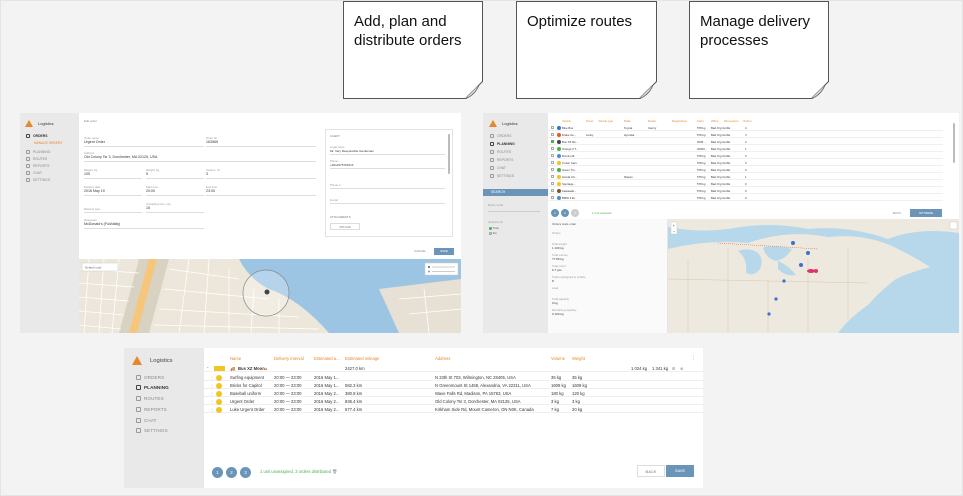 The image size is (963, 496). Describe the element at coordinates (87, 174) in the screenshot. I see `weight-input: 105` at that location.